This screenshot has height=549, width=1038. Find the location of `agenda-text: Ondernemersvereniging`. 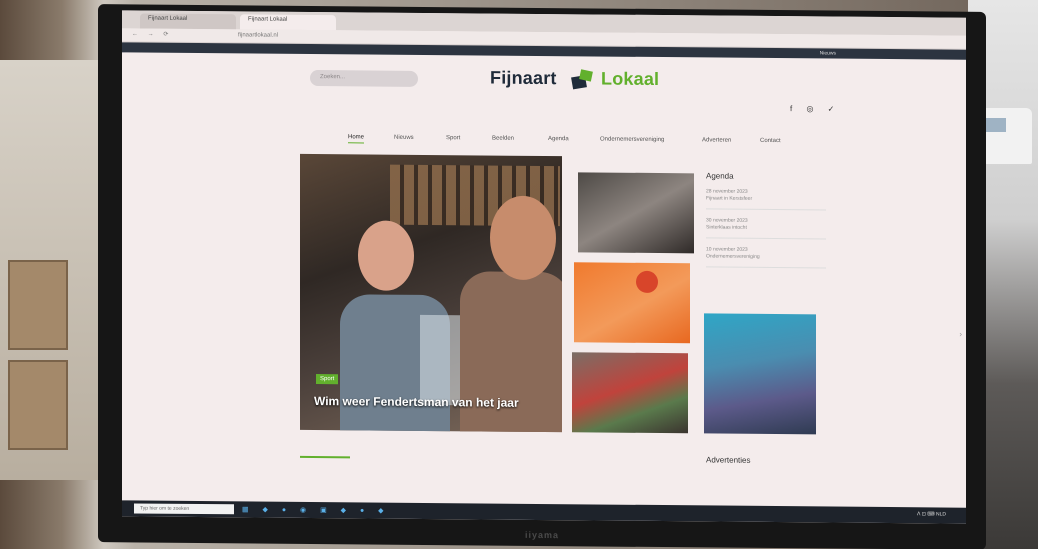

agenda-text: Ondernemersvereniging is located at coordinates (733, 256).